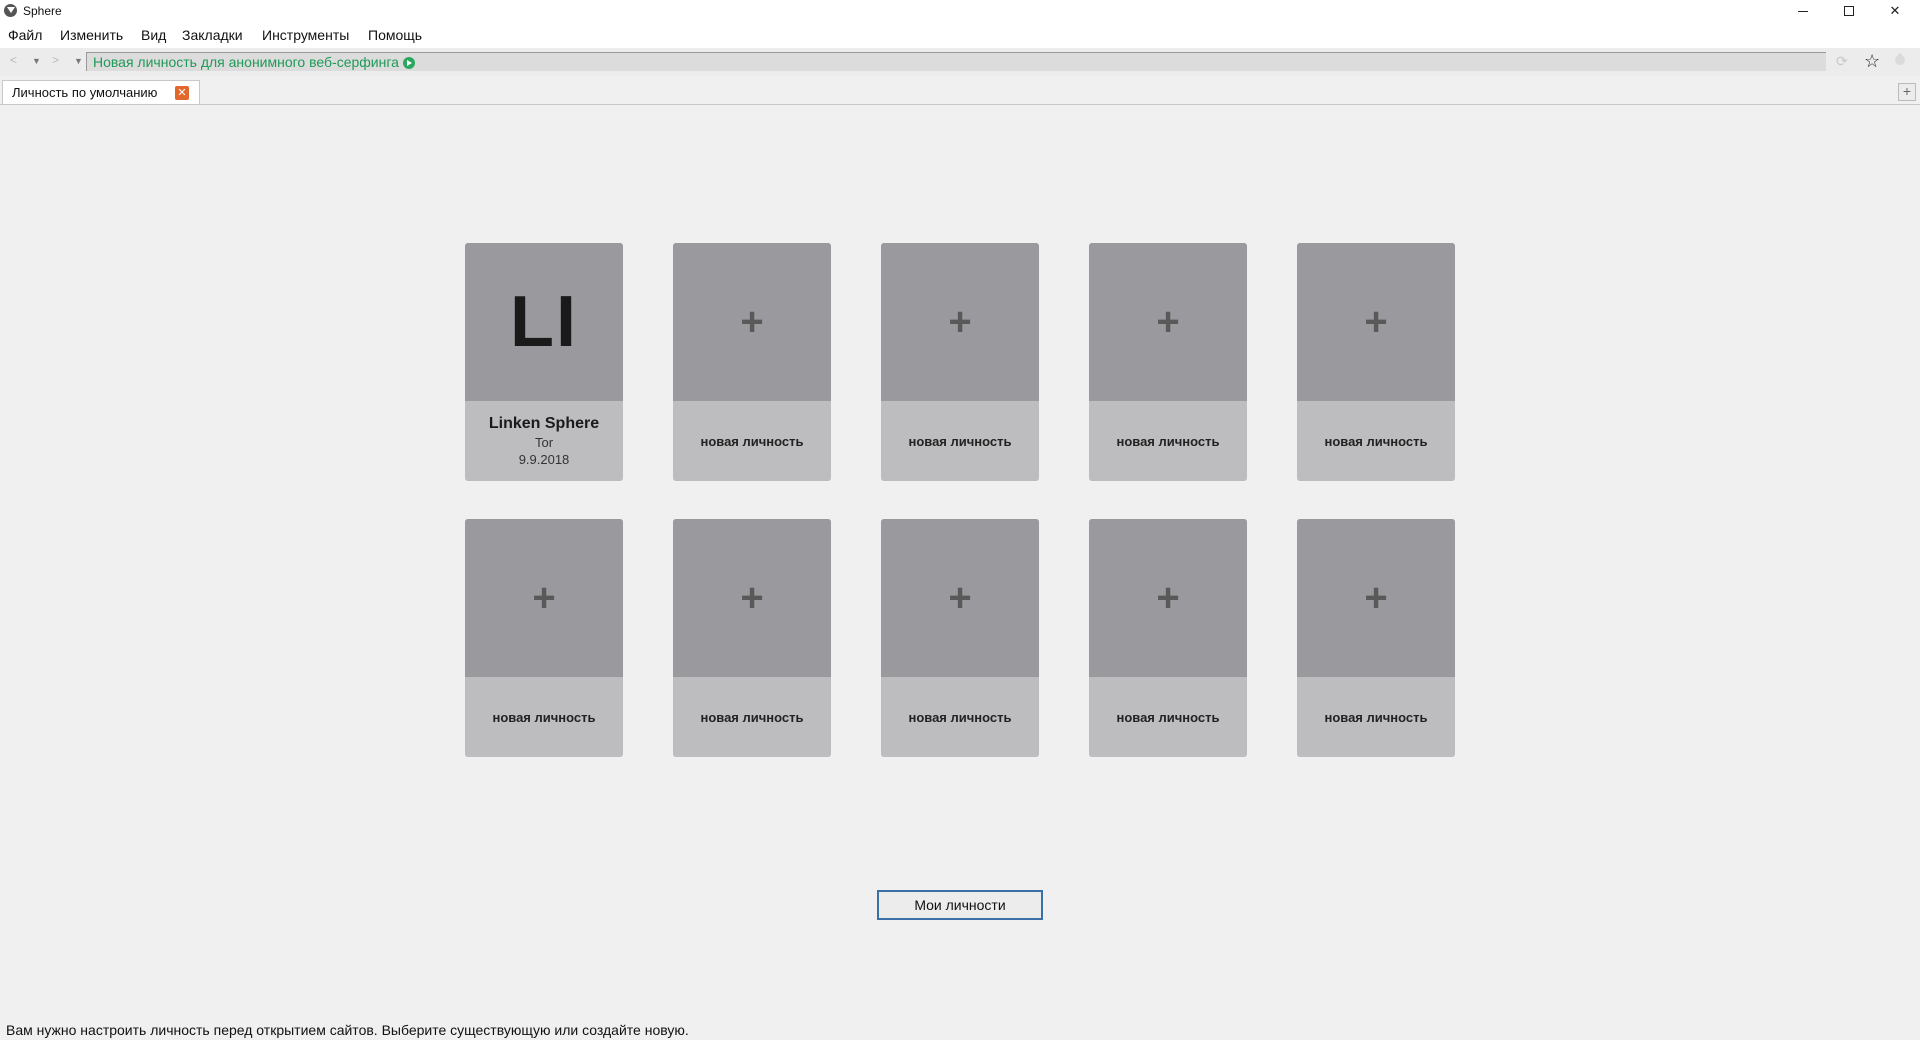 Image resolution: width=1920 pixels, height=1040 pixels. What do you see at coordinates (1900, 60) in the screenshot?
I see `drop-icon` at bounding box center [1900, 60].